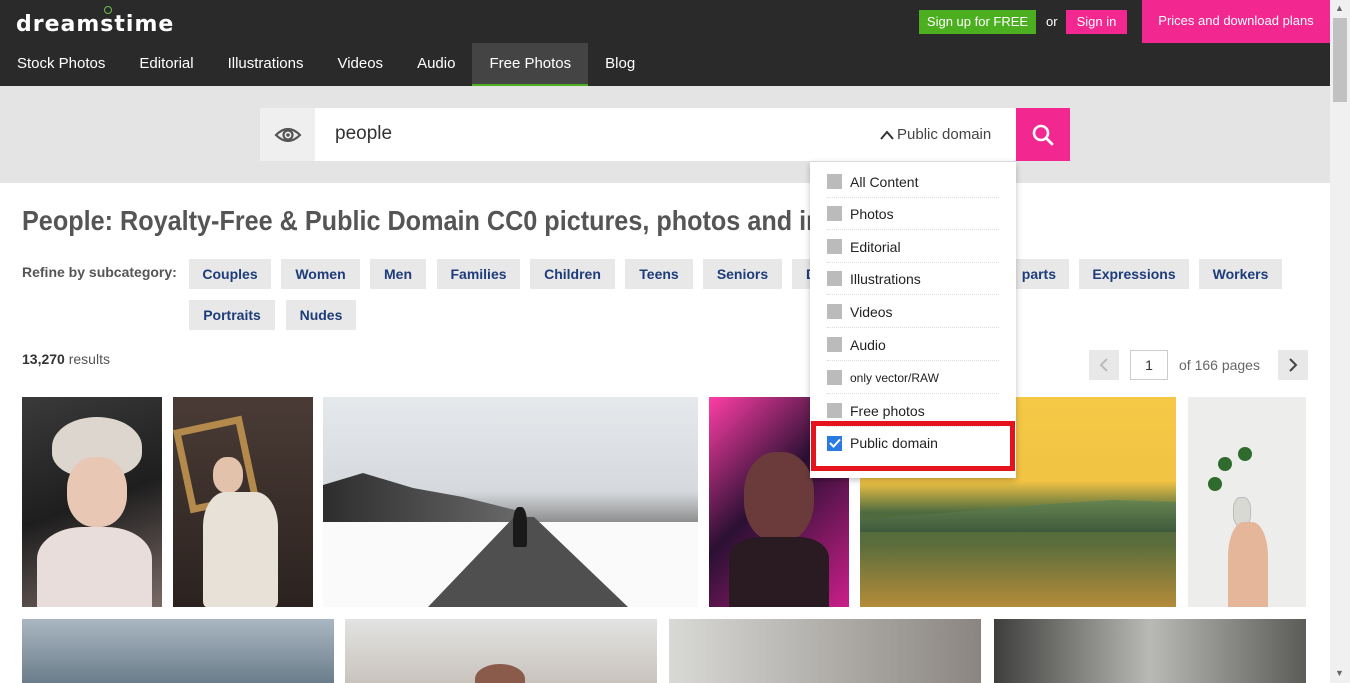 The width and height of the screenshot is (1350, 683). What do you see at coordinates (1052, 21) in the screenshot?
I see `or-label: or` at bounding box center [1052, 21].